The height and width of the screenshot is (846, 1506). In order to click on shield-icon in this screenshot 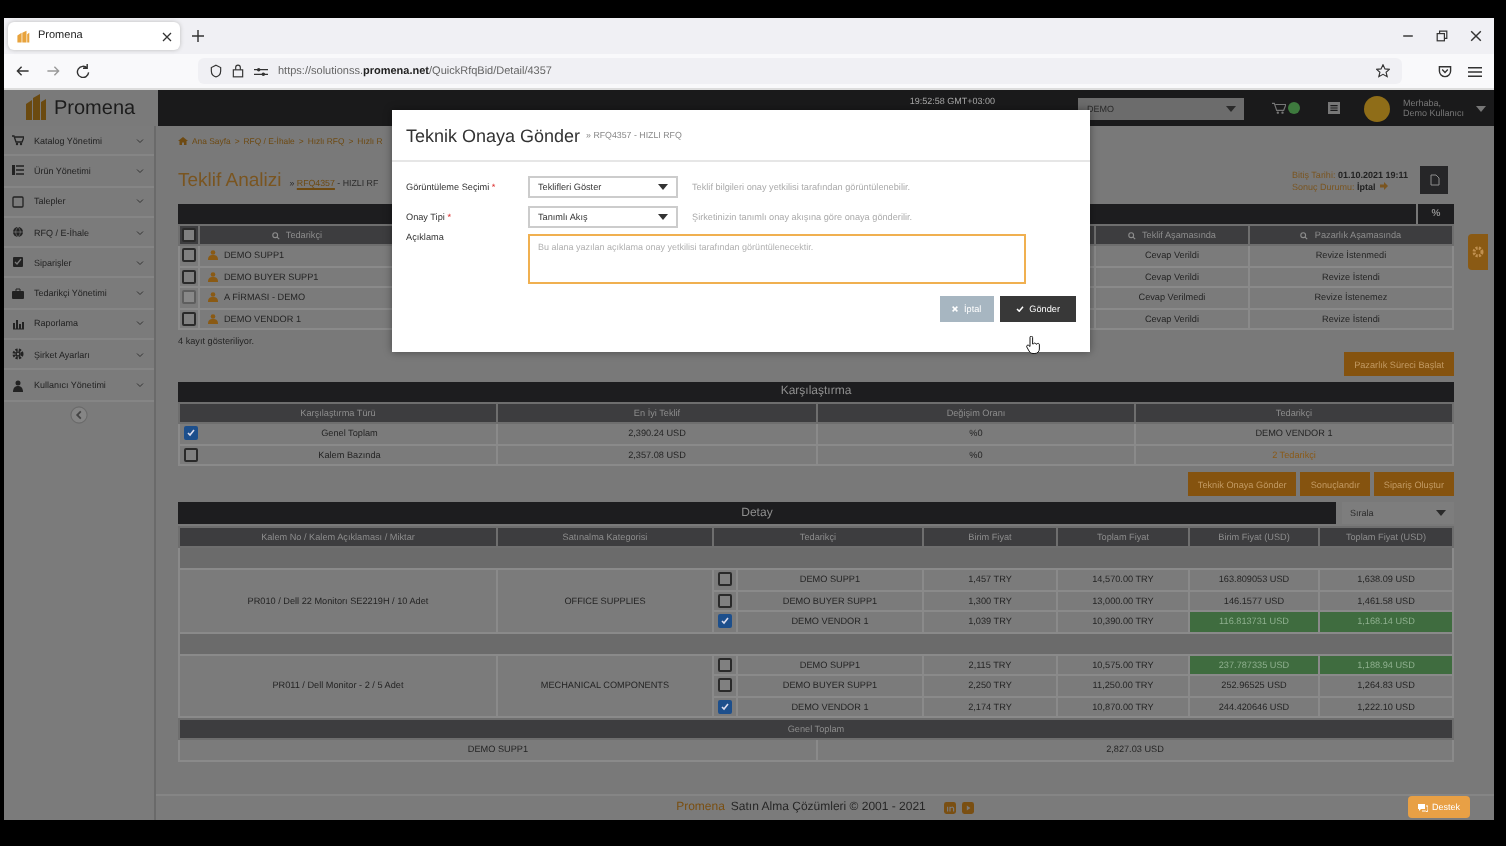, I will do `click(216, 71)`.